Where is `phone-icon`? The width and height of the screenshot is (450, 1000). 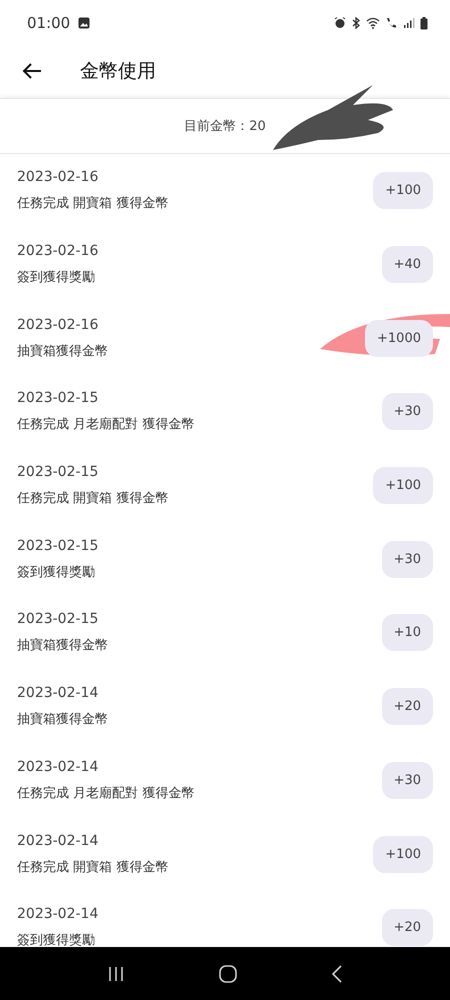 phone-icon is located at coordinates (391, 23).